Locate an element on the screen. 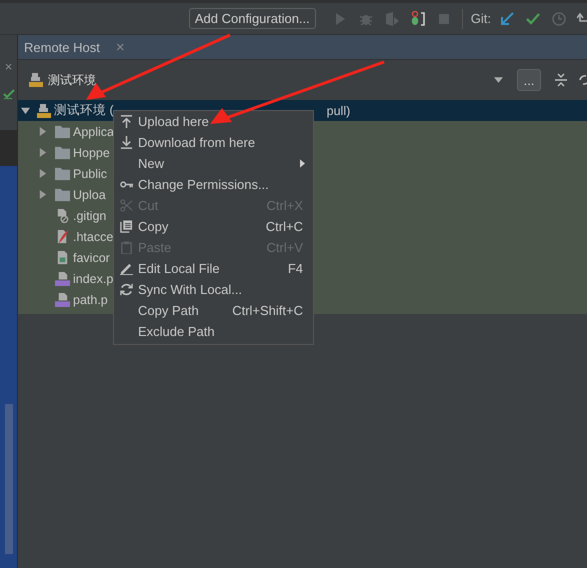  file-name: .htacce is located at coordinates (93, 237).